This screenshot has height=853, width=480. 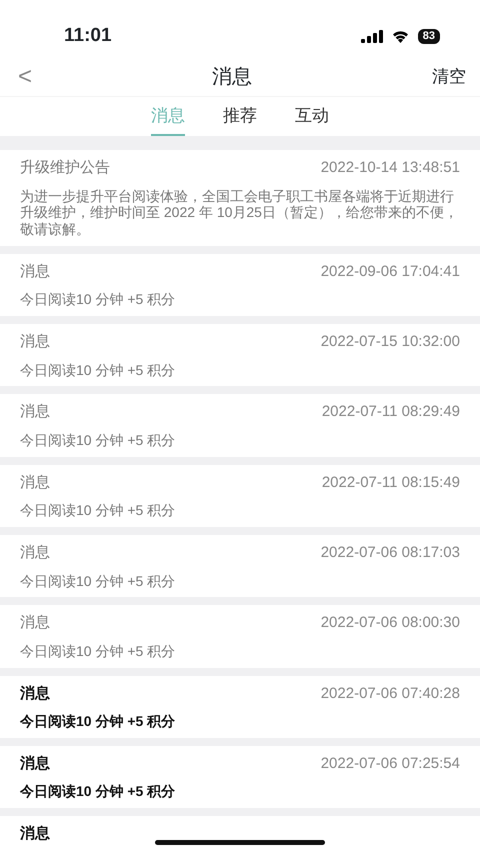 What do you see at coordinates (240, 355) in the screenshot?
I see `message-item: 消息 2022-07-15 10:32:00 今日阅读10 分钟 +5 积分` at bounding box center [240, 355].